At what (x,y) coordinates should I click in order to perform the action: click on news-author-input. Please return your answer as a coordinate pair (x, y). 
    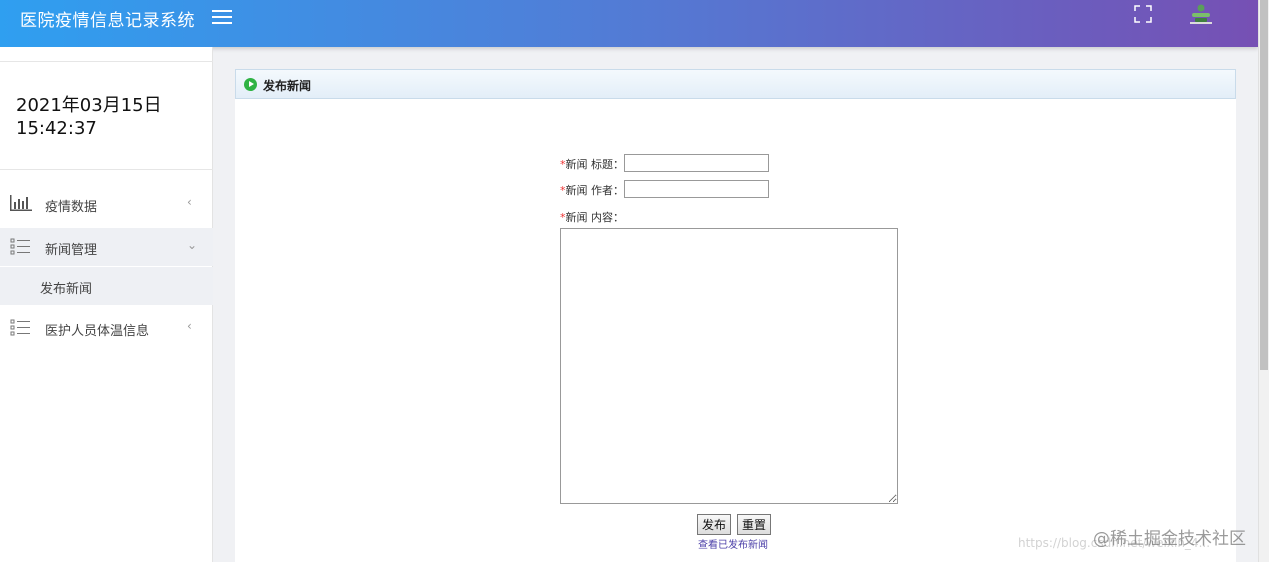
    Looking at the image, I should click on (696, 189).